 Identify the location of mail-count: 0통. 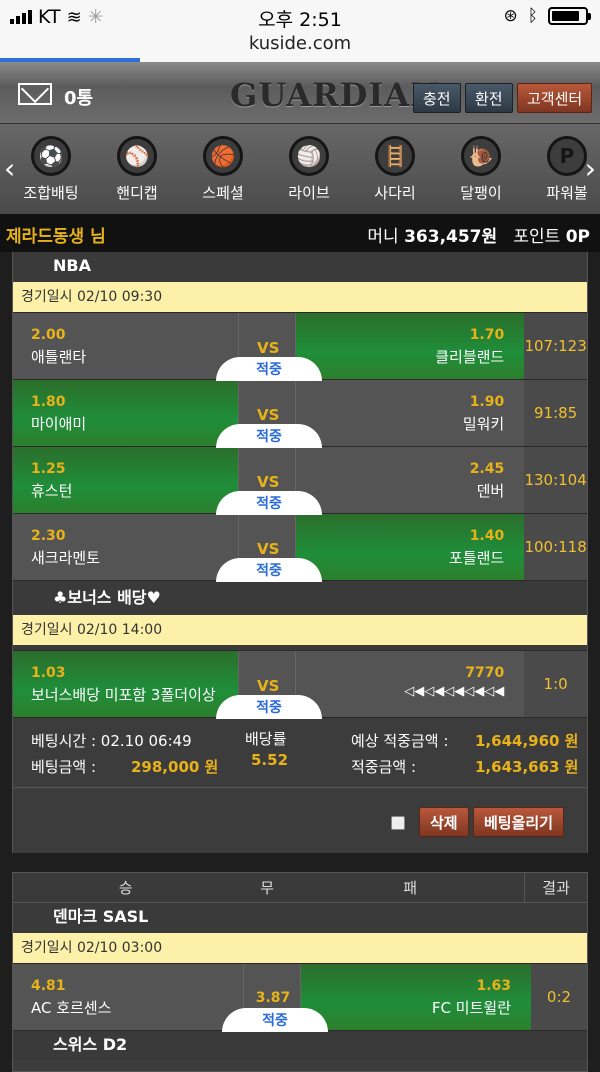
(78, 97).